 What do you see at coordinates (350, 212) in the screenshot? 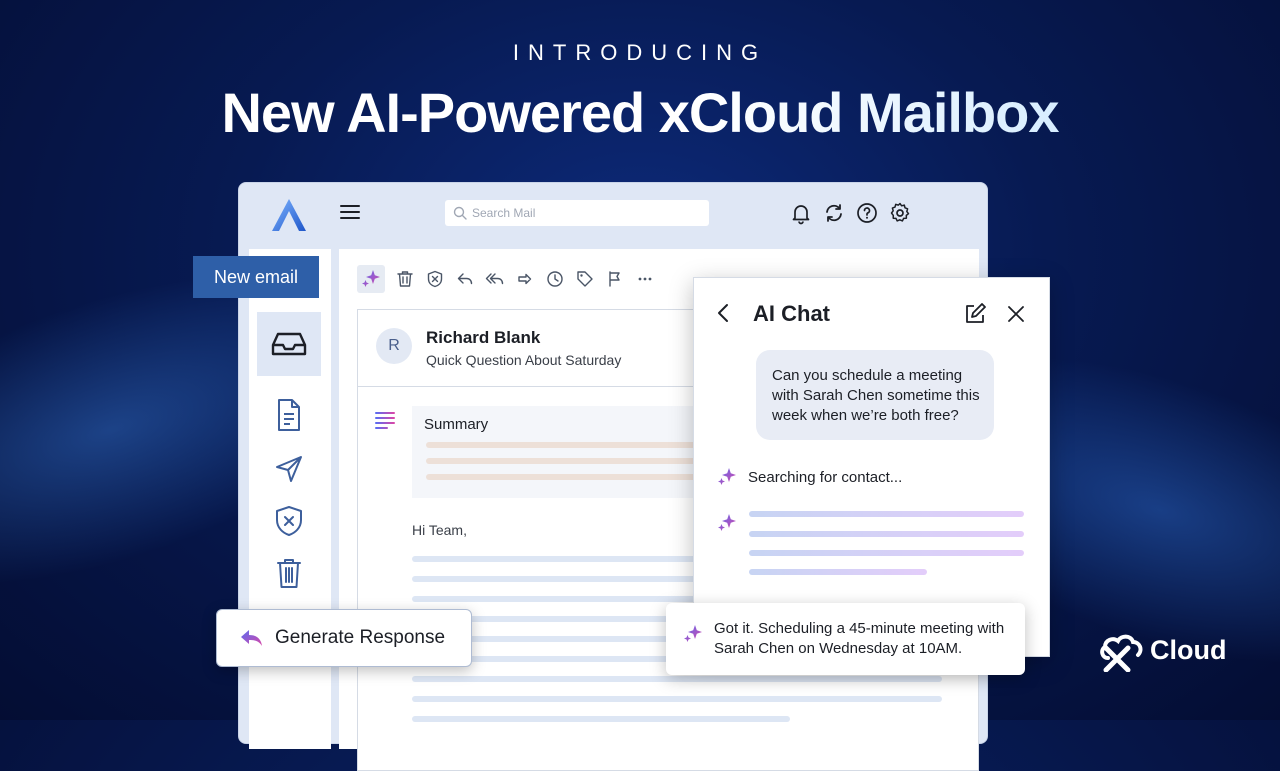
I see `menu-icon` at bounding box center [350, 212].